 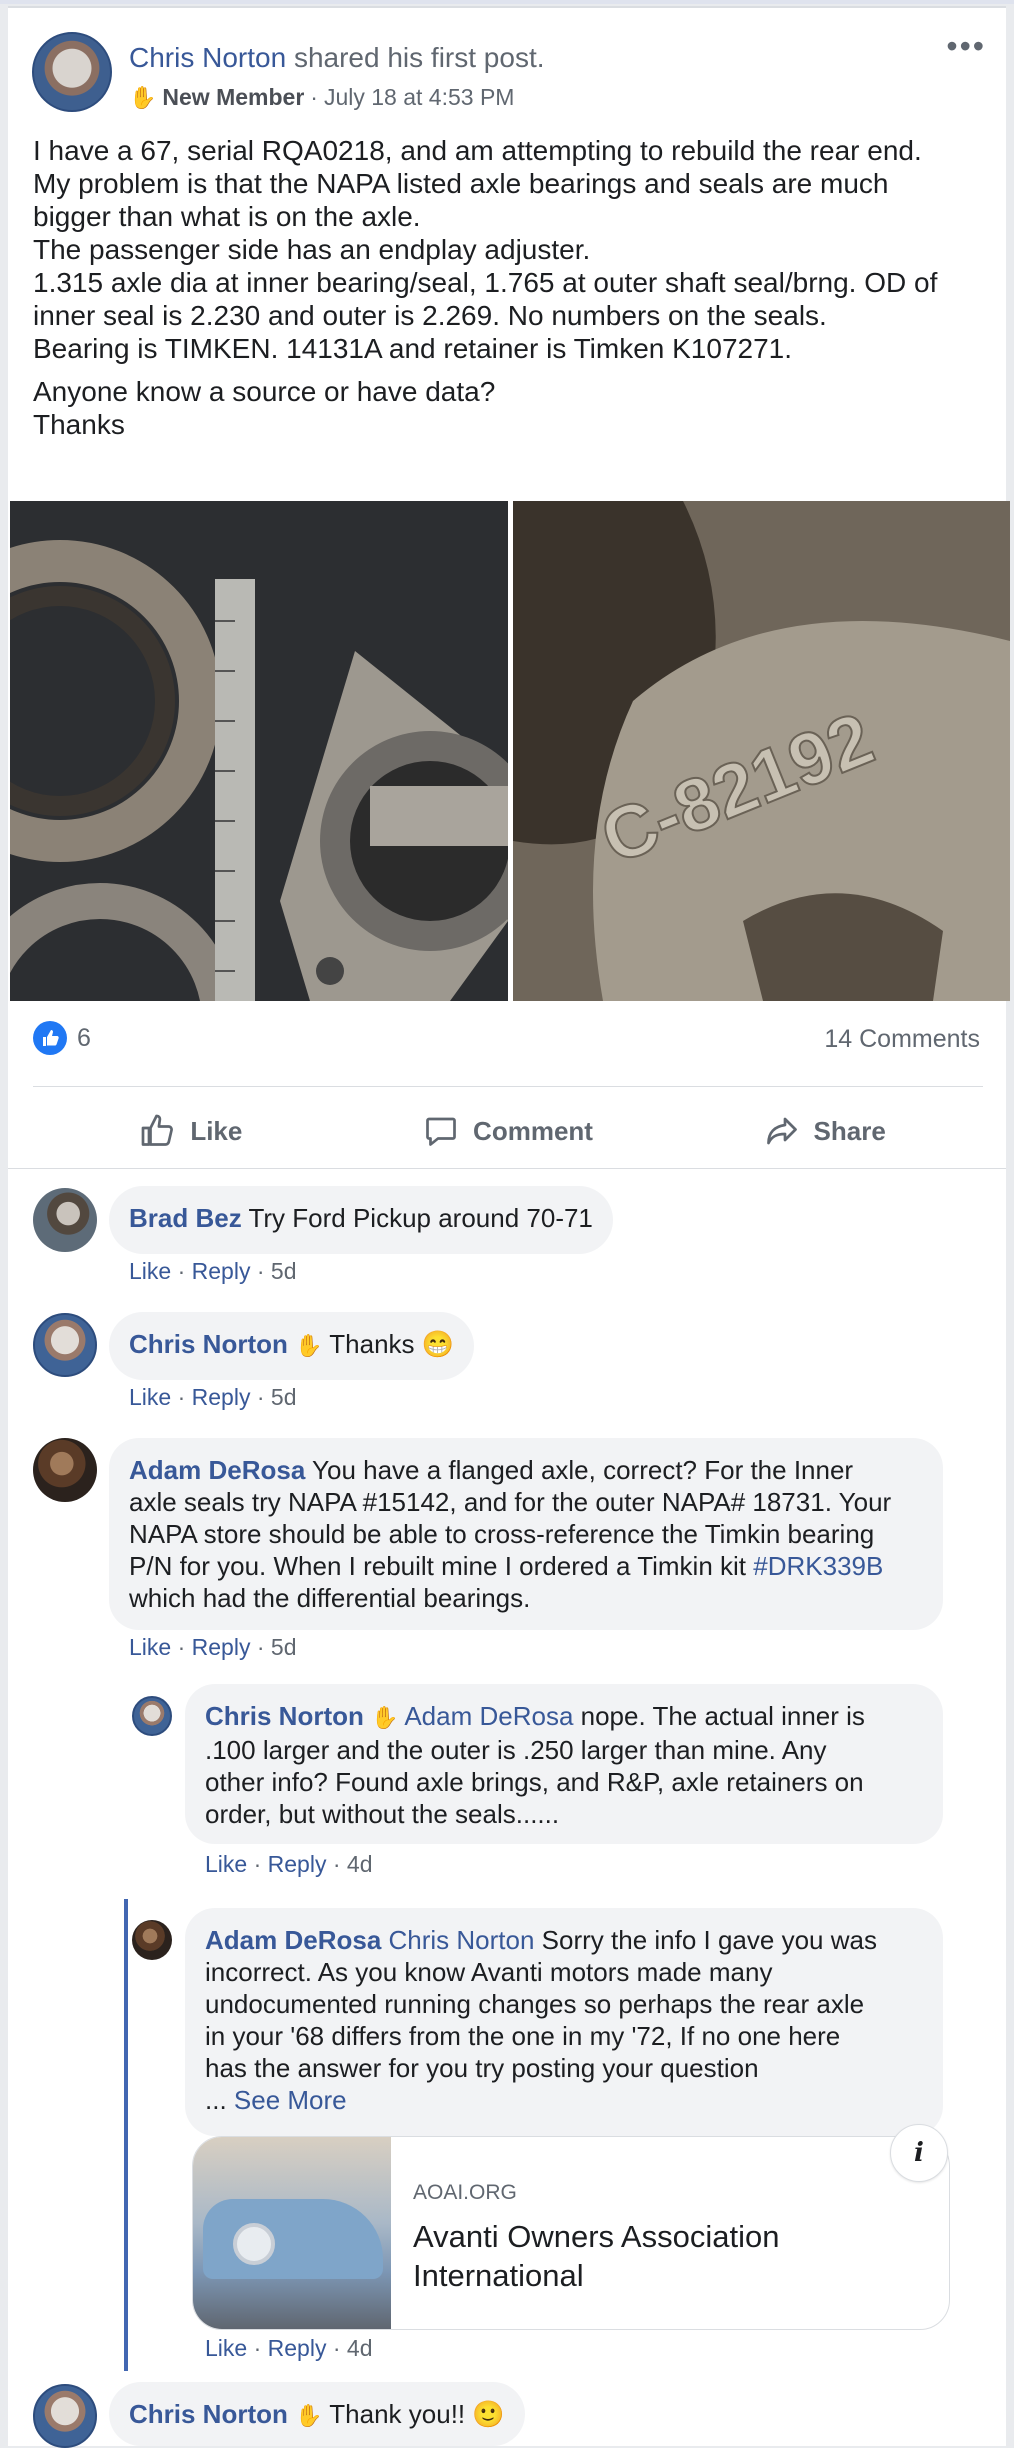 I want to click on comment-line: nope. The actual inner is, so click(x=719, y=1716).